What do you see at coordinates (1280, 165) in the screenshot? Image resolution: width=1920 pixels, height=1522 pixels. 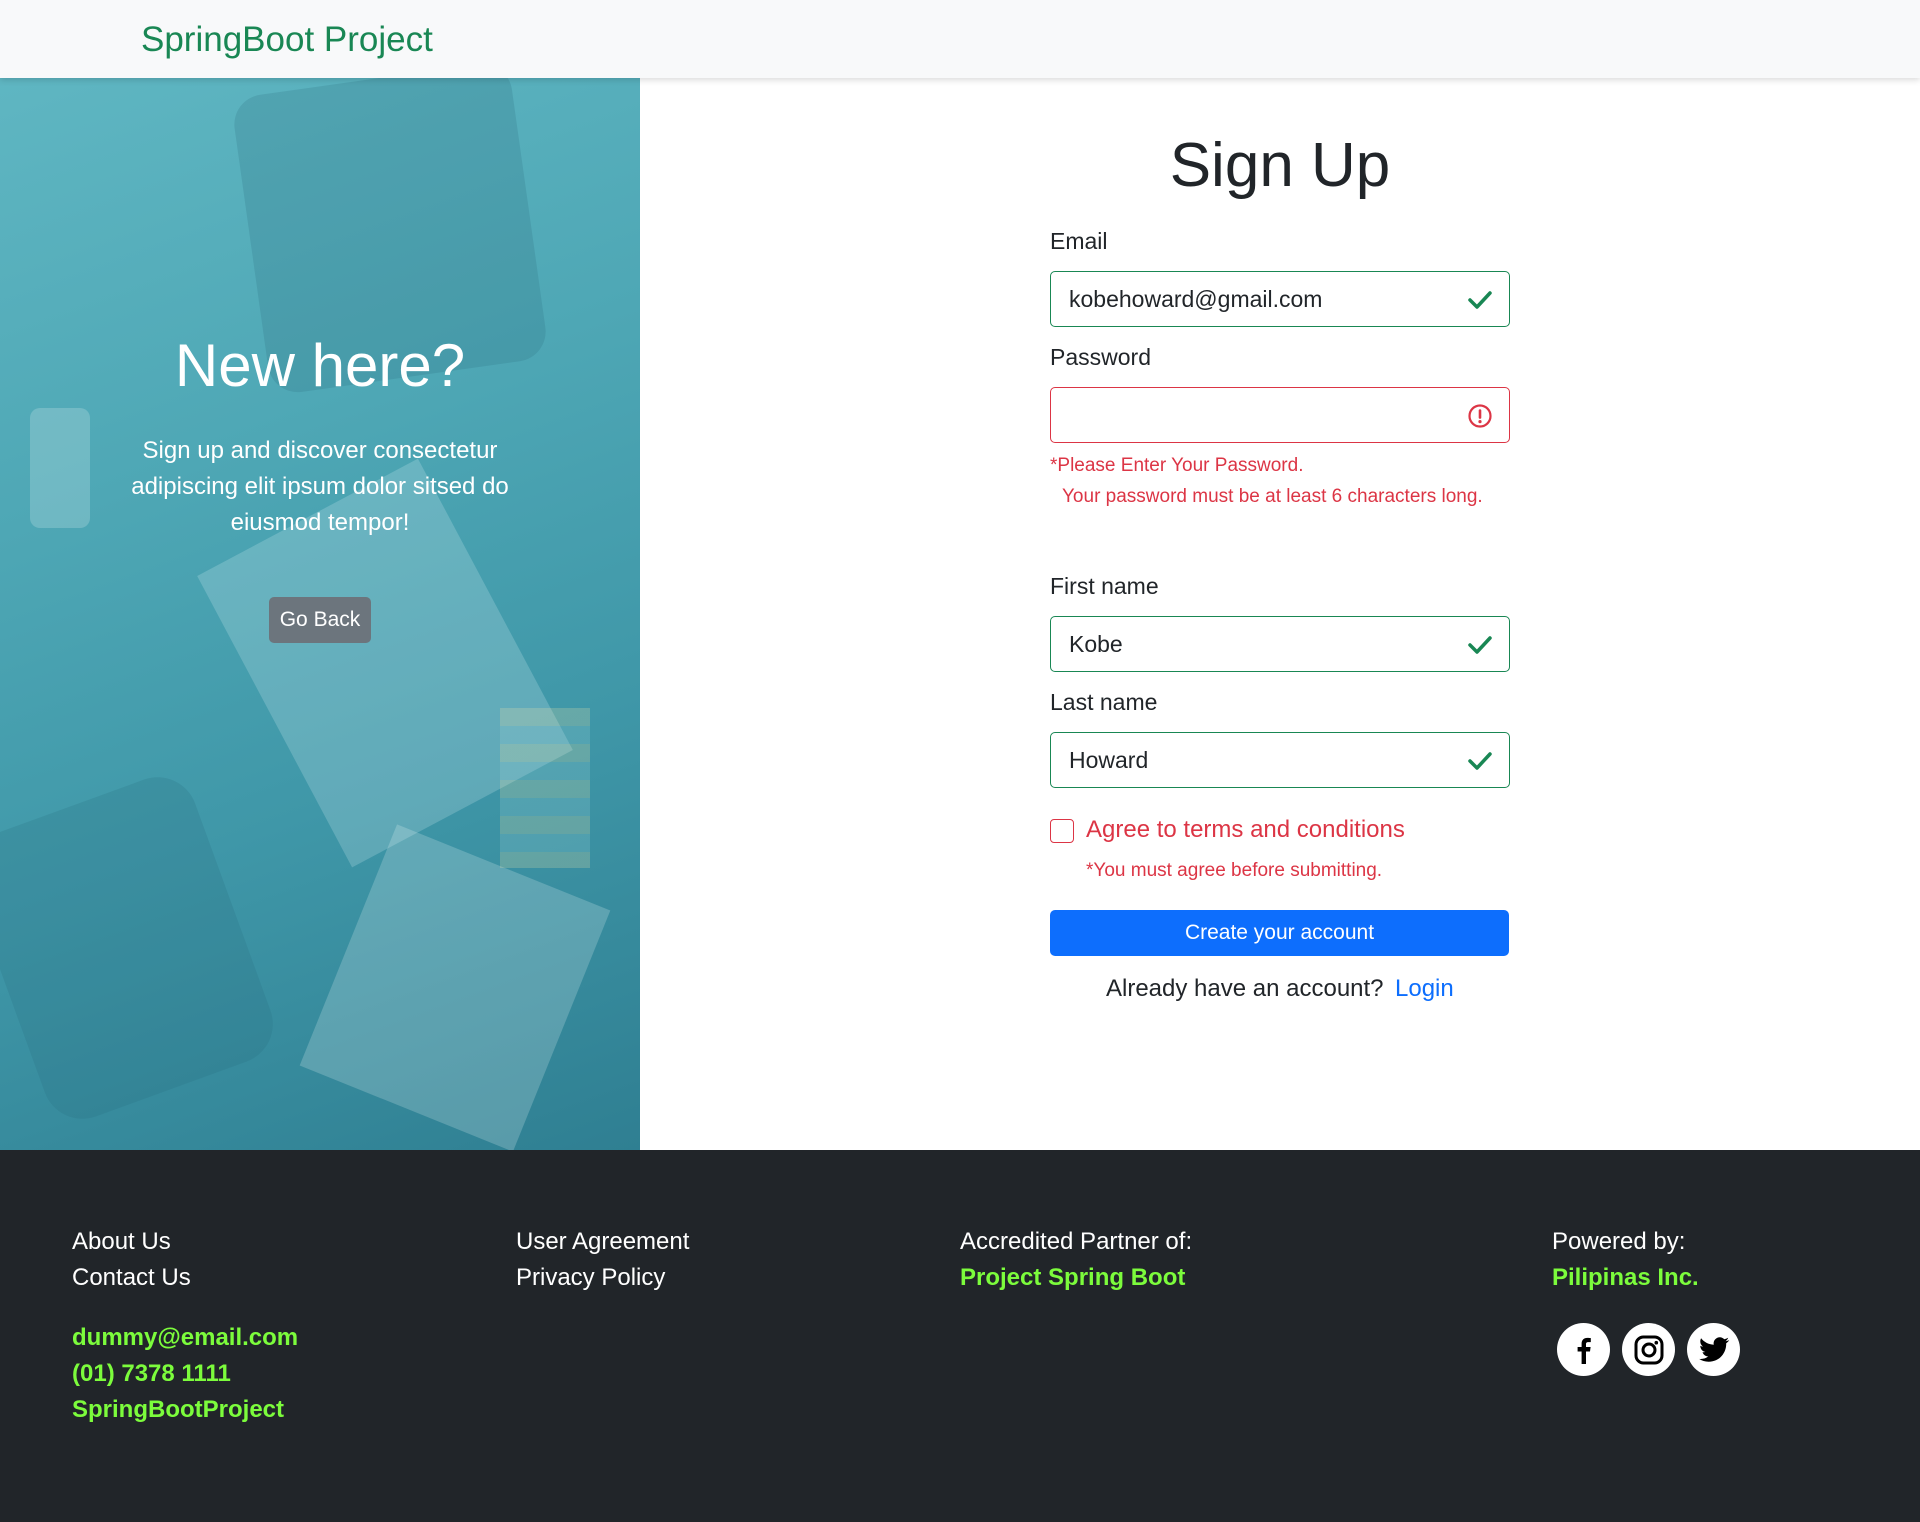 I see `page-title: Sign Up` at bounding box center [1280, 165].